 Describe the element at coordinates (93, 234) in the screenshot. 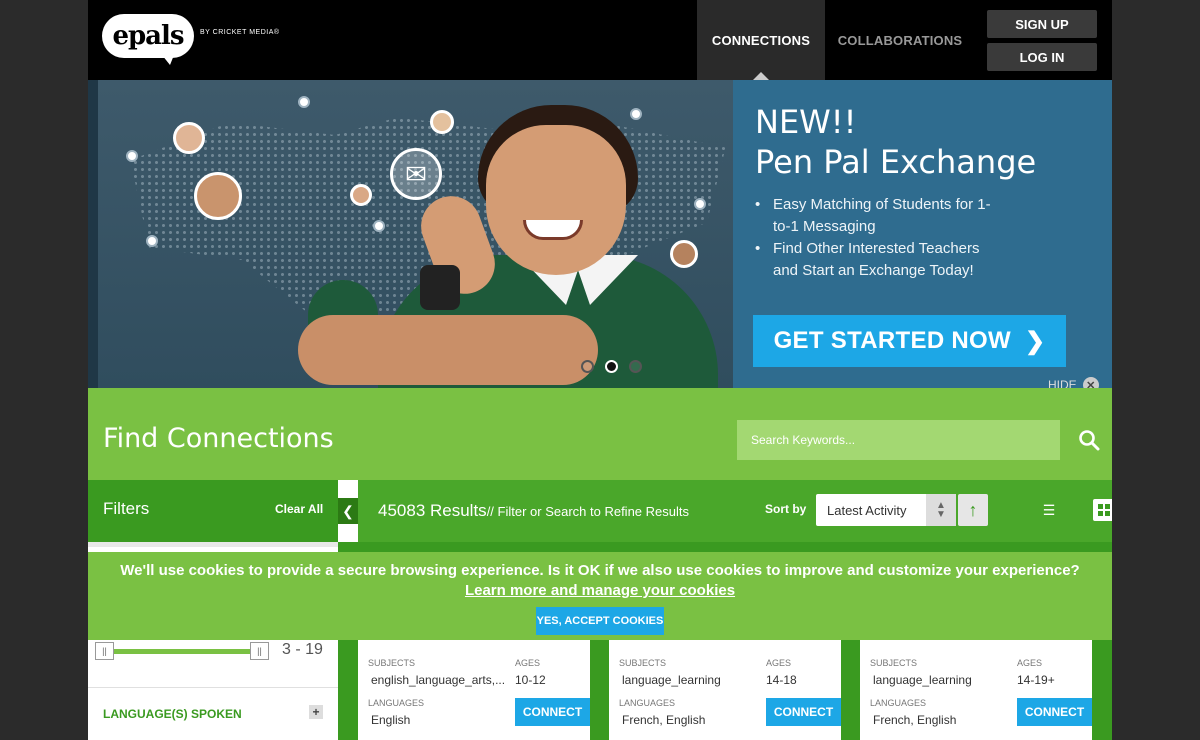

I see `hero-edge` at that location.